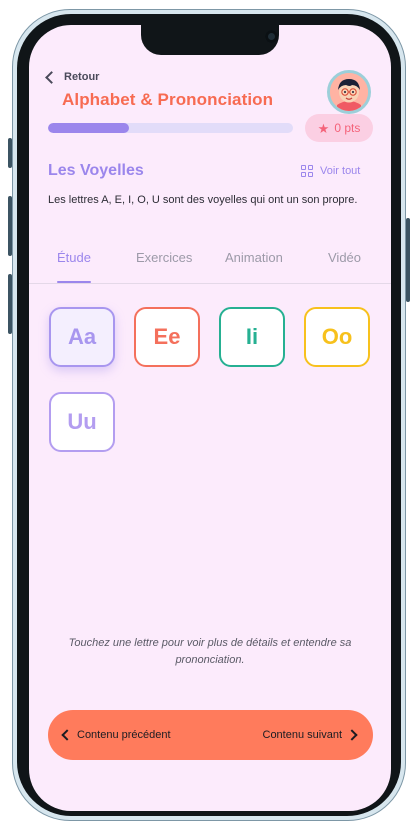  What do you see at coordinates (256, 257) in the screenshot?
I see `tab-animation: Animation` at bounding box center [256, 257].